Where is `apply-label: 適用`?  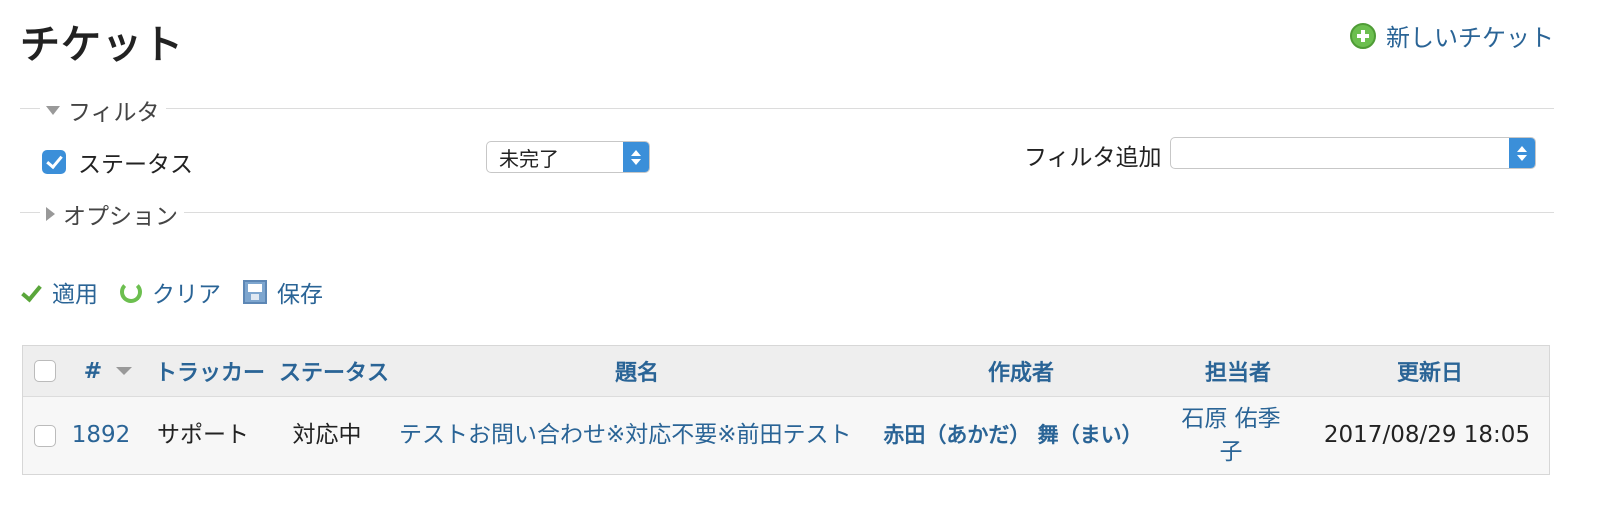 apply-label: 適用 is located at coordinates (75, 295).